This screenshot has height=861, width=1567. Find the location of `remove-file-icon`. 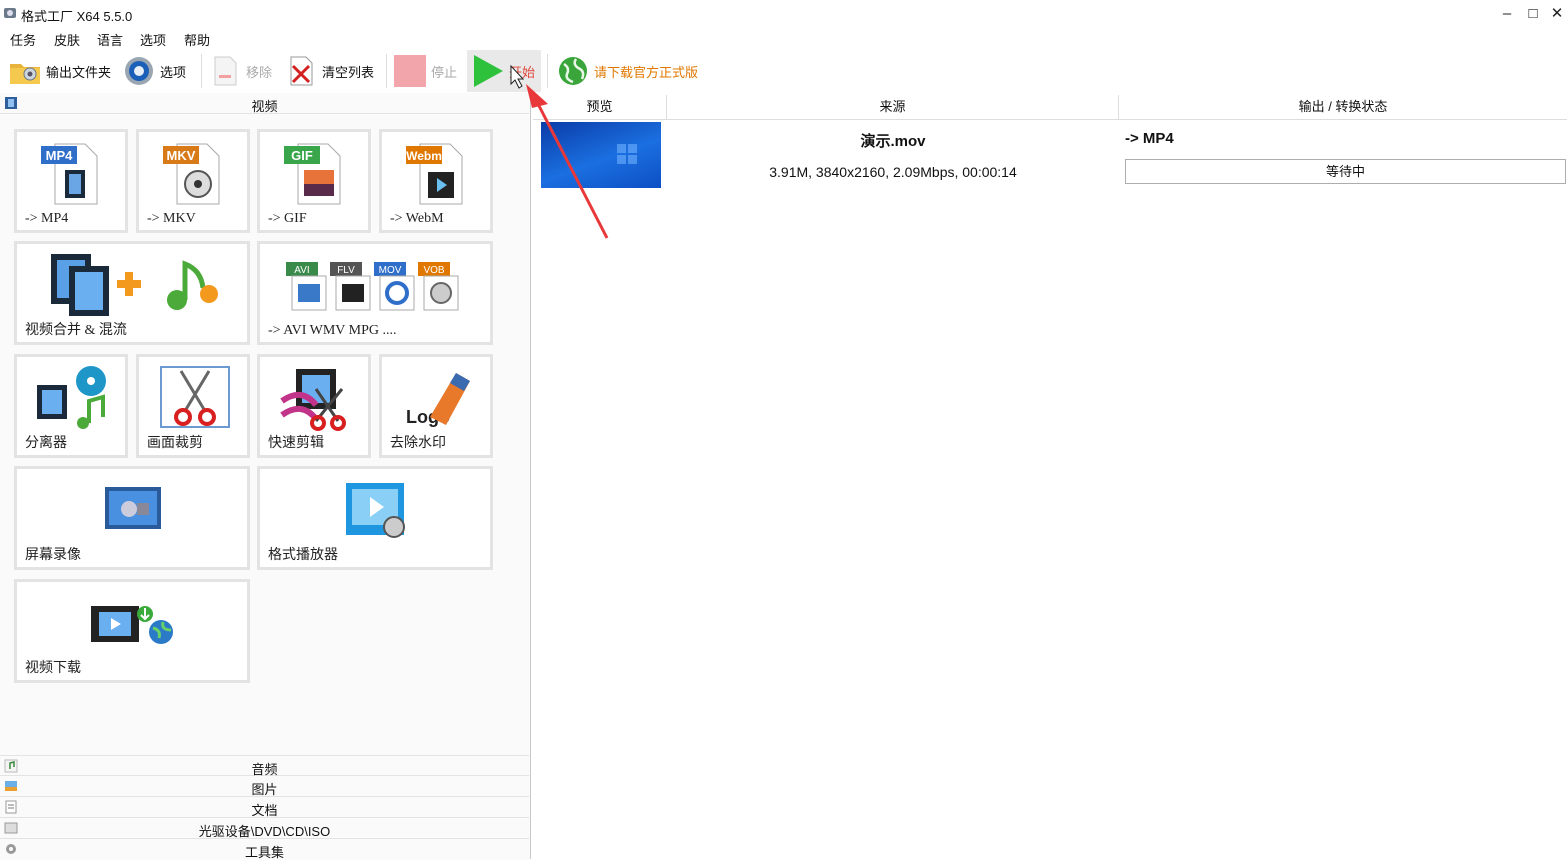

remove-file-icon is located at coordinates (225, 71).